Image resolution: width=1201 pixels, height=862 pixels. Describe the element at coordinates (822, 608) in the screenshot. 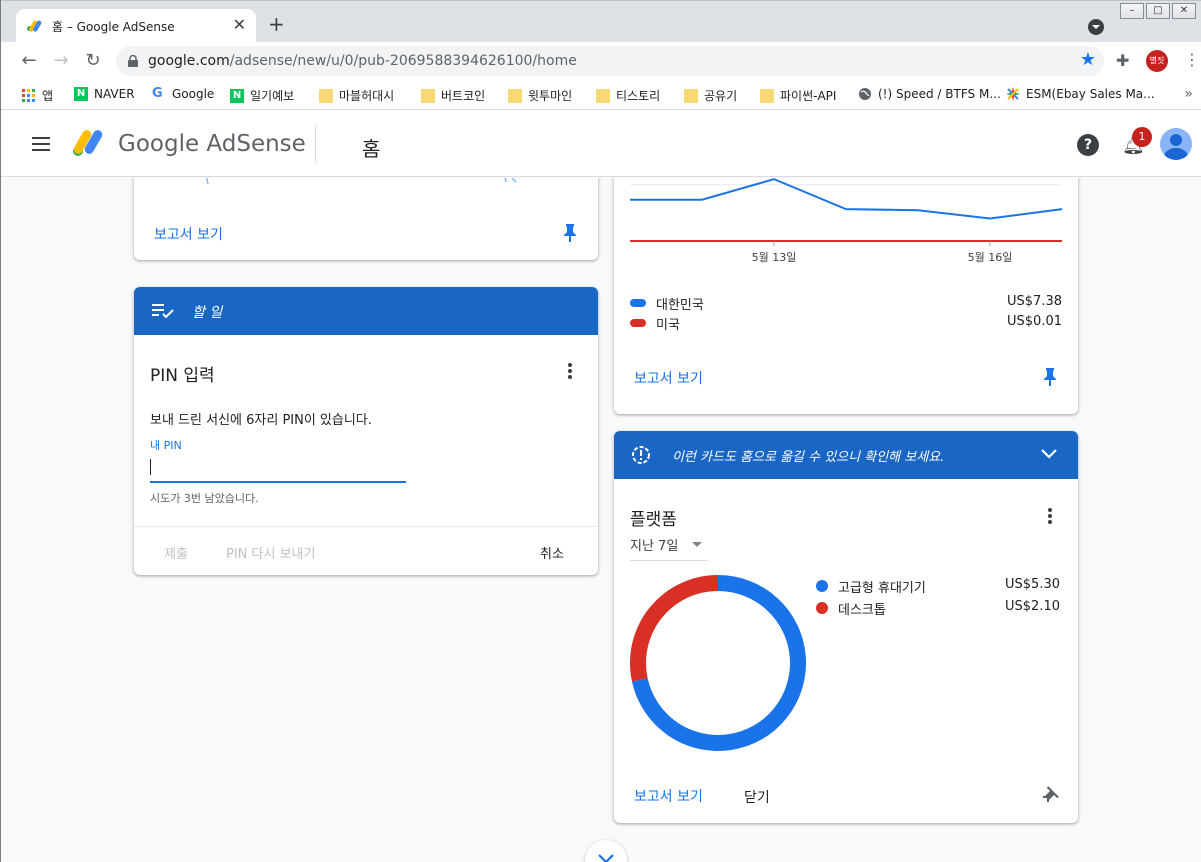

I see `legend-dot` at that location.